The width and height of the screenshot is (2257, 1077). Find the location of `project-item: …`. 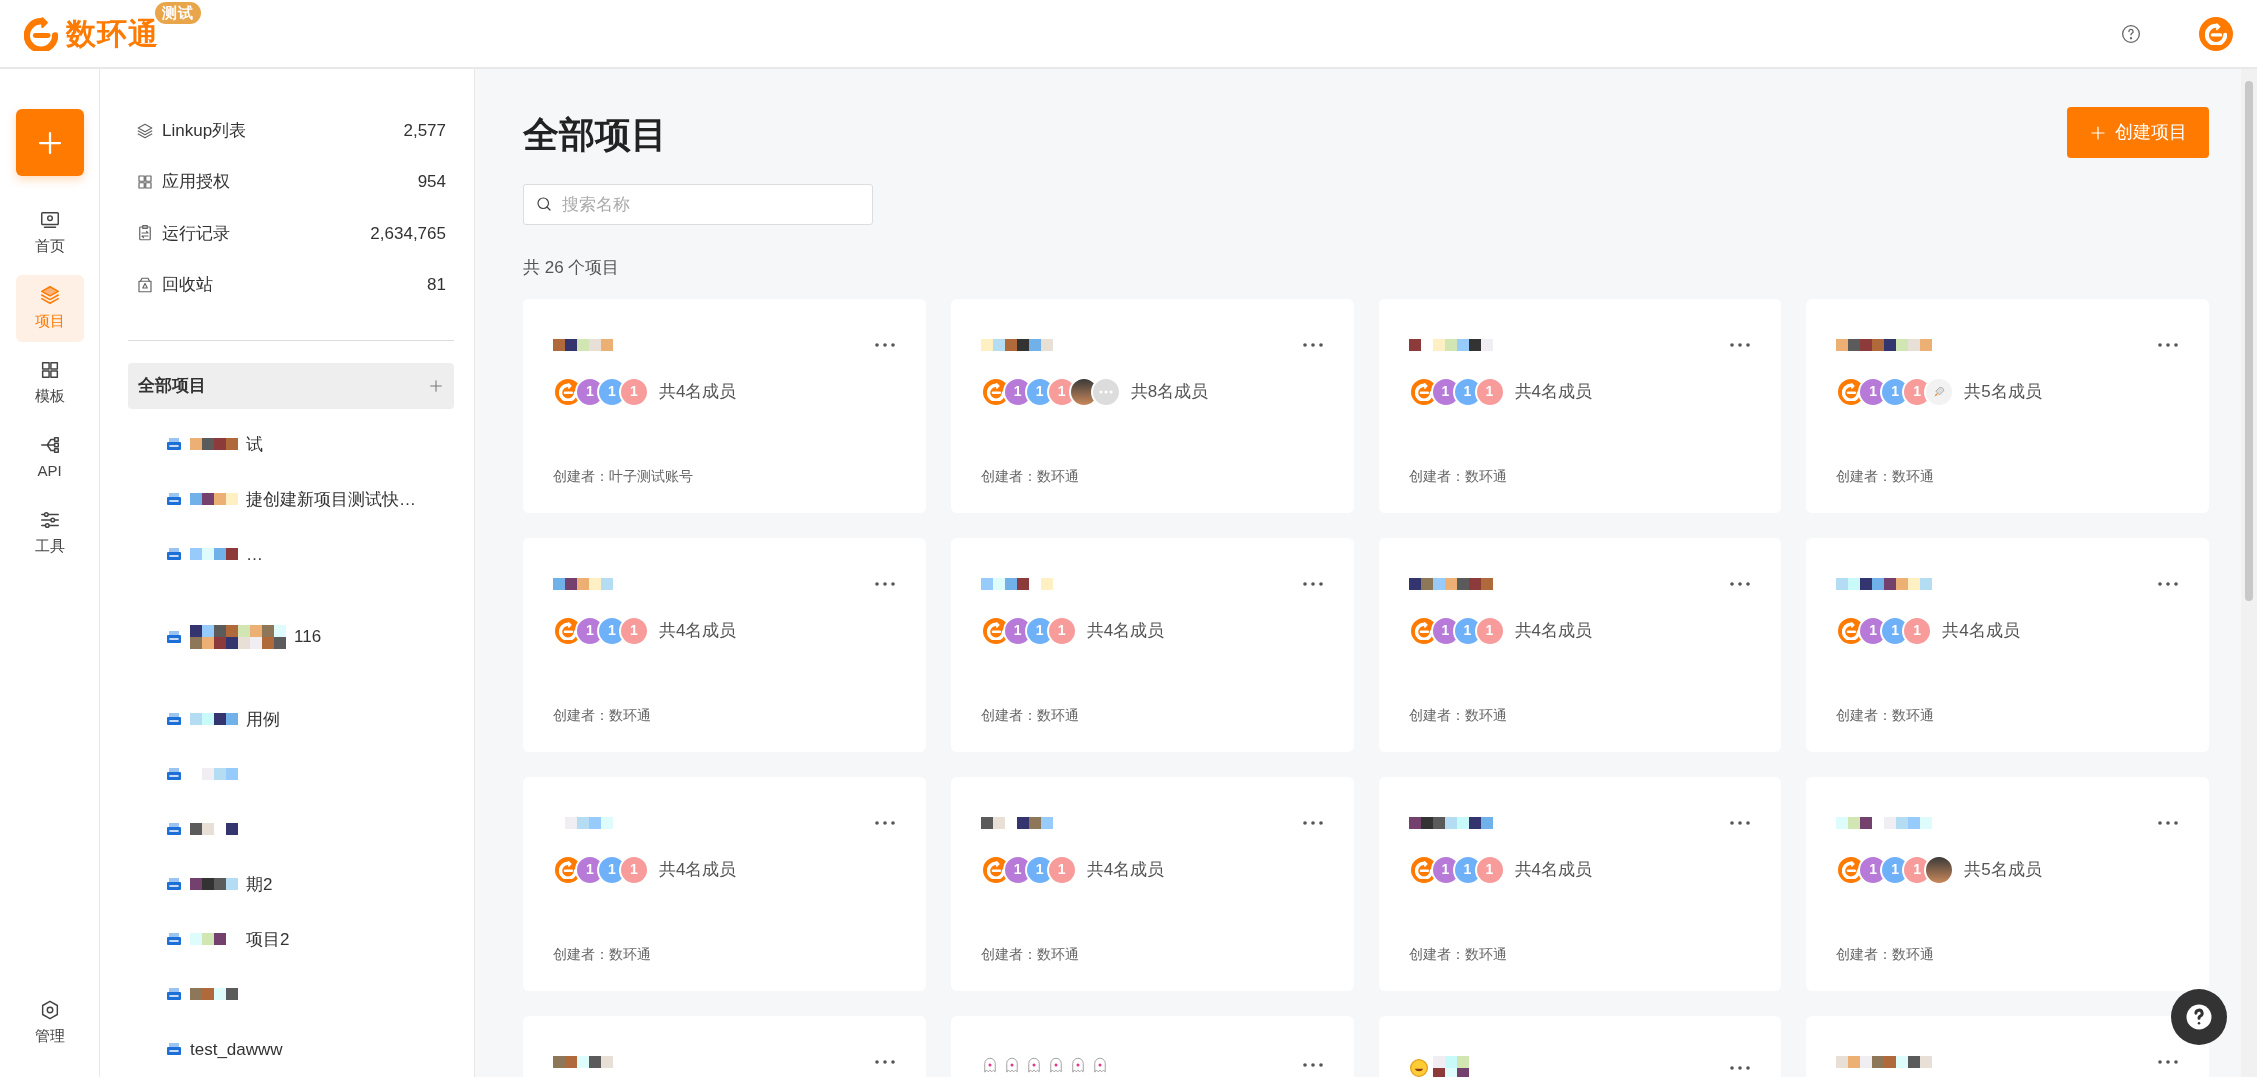

project-item: … is located at coordinates (291, 554).